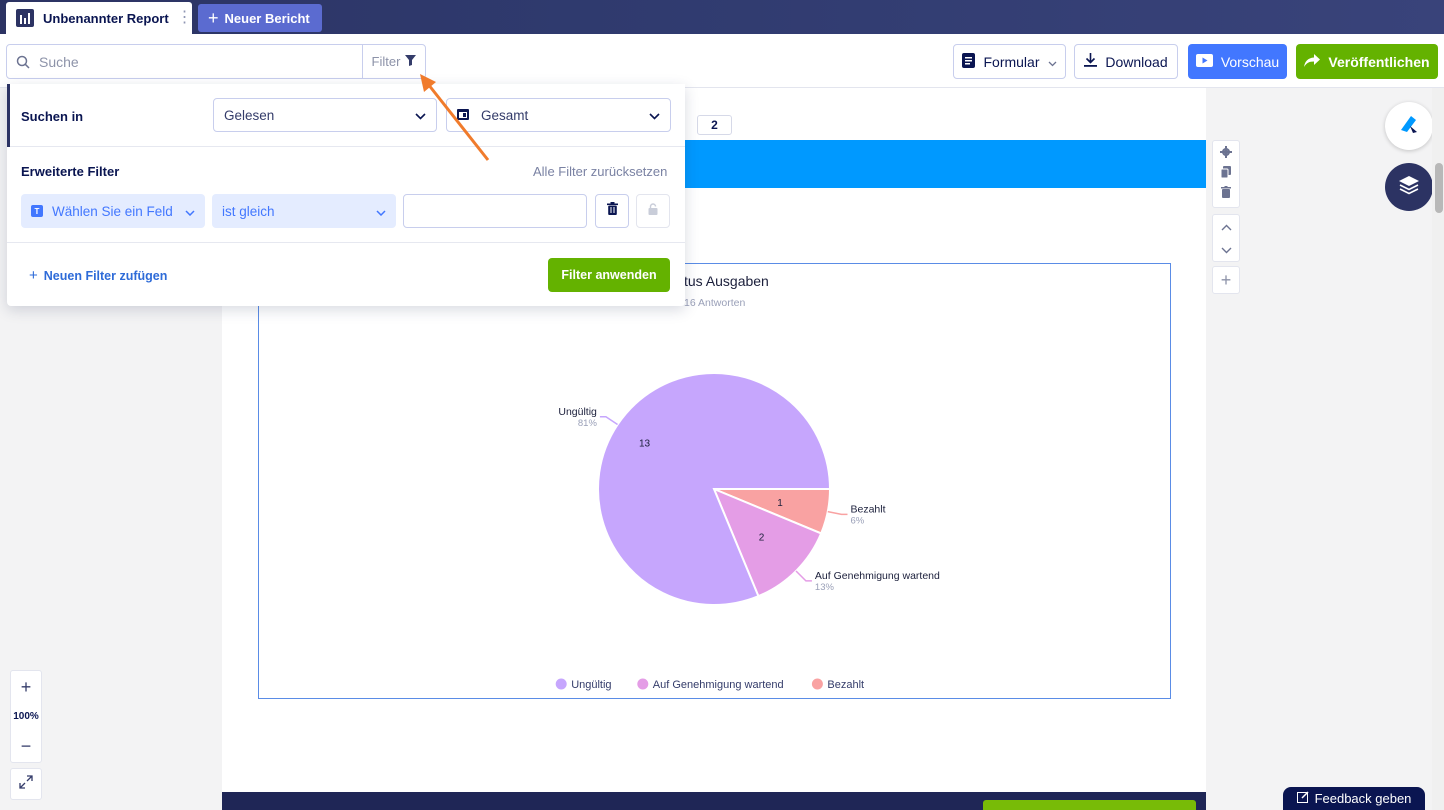  I want to click on expand-icon, so click(26, 784).